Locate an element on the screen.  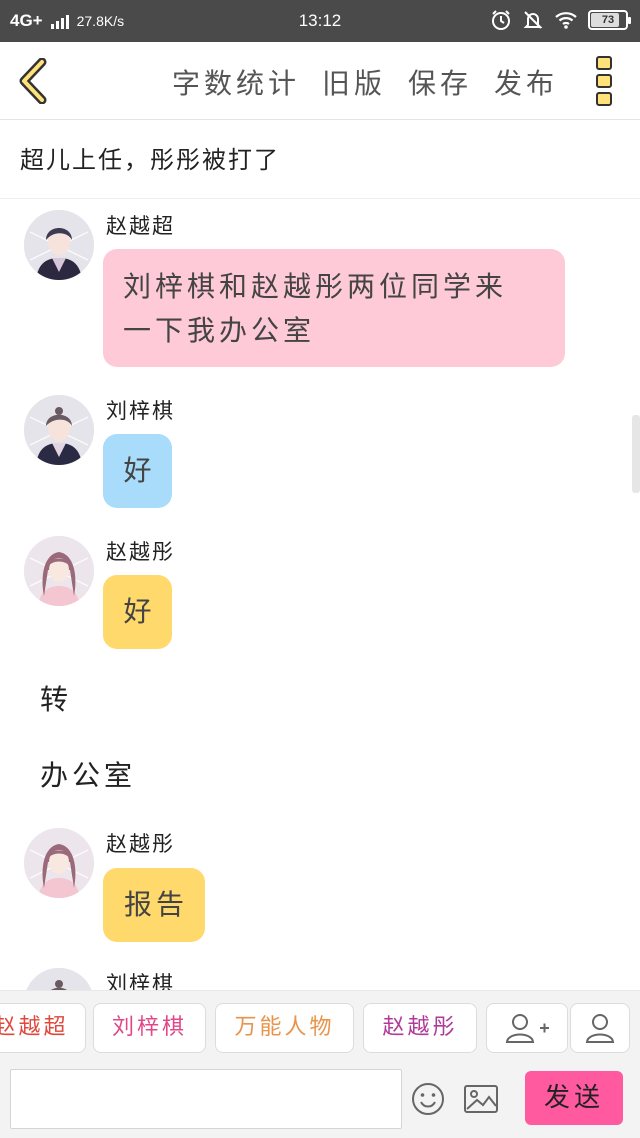
toolbar-actions: 字数统计 旧版 保存 发布 is located at coordinates (365, 82).